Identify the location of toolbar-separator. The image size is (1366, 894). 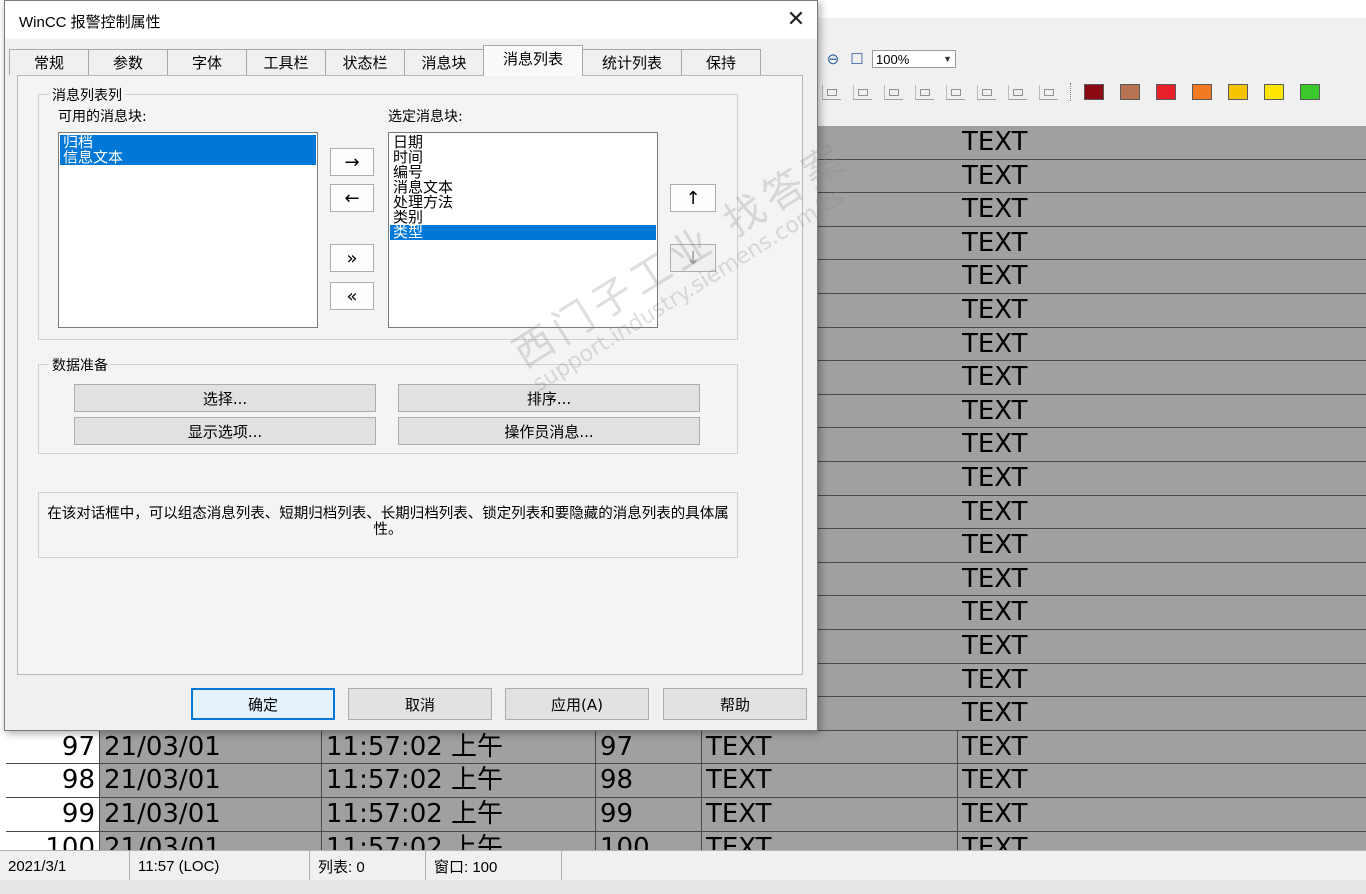
(1071, 92).